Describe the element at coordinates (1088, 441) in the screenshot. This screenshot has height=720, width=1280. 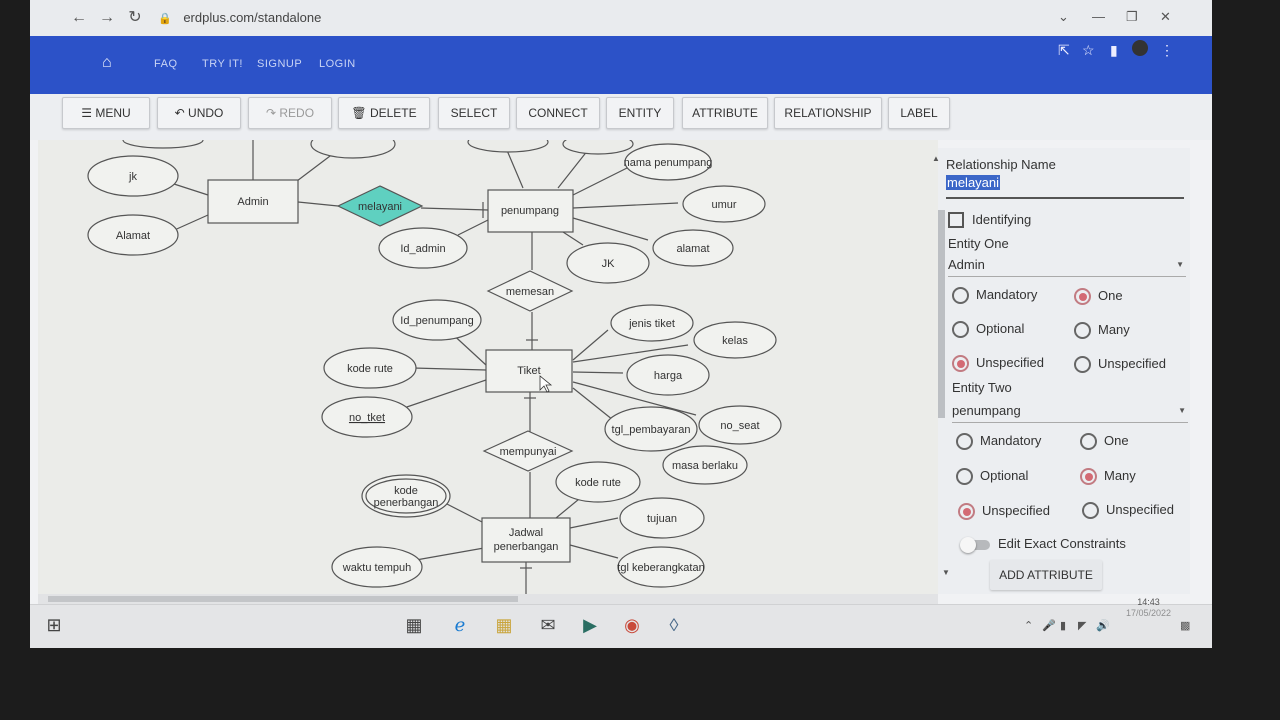
I see `e2-one-radio` at that location.